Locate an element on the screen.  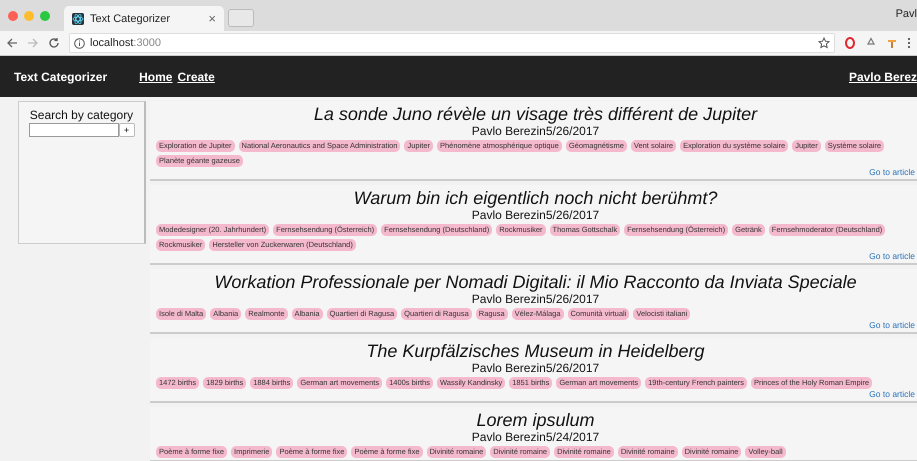
profile-name: Pavl is located at coordinates (906, 14).